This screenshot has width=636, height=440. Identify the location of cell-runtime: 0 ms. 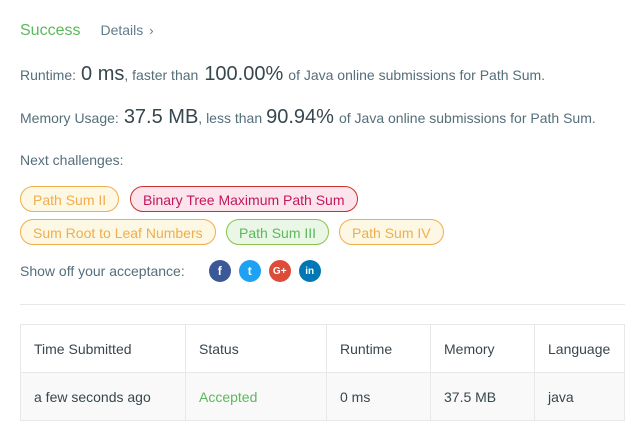
(378, 396).